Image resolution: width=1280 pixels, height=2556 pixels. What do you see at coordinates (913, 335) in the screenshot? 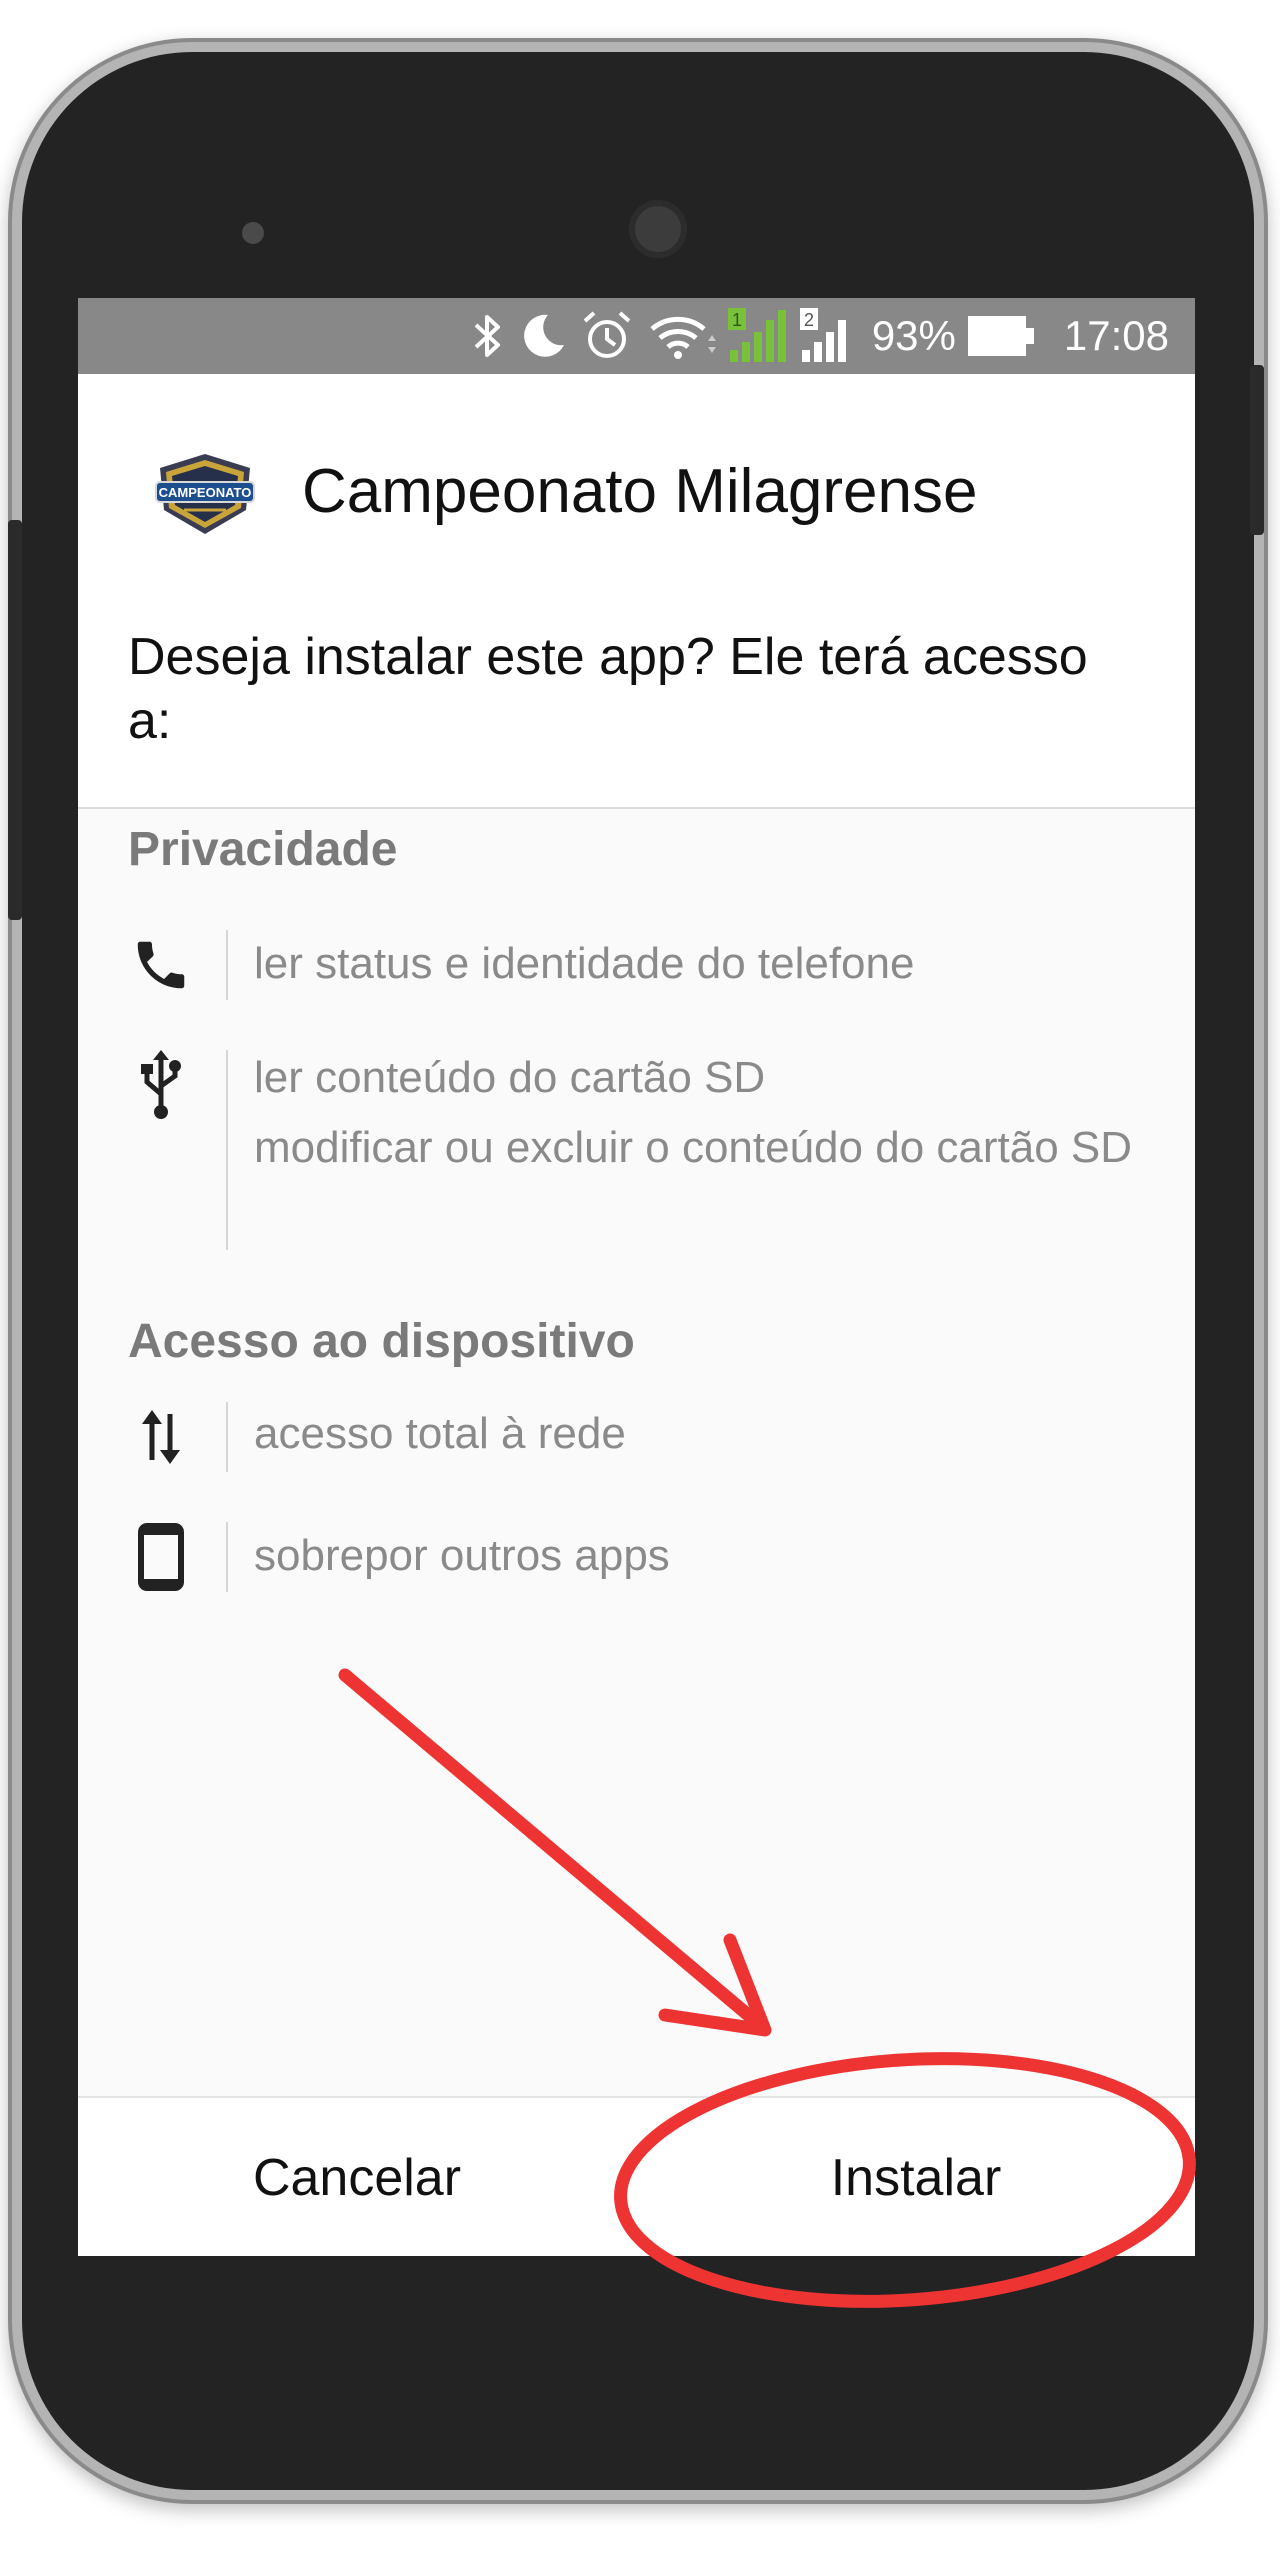
I see `battery-percent: 93%` at bounding box center [913, 335].